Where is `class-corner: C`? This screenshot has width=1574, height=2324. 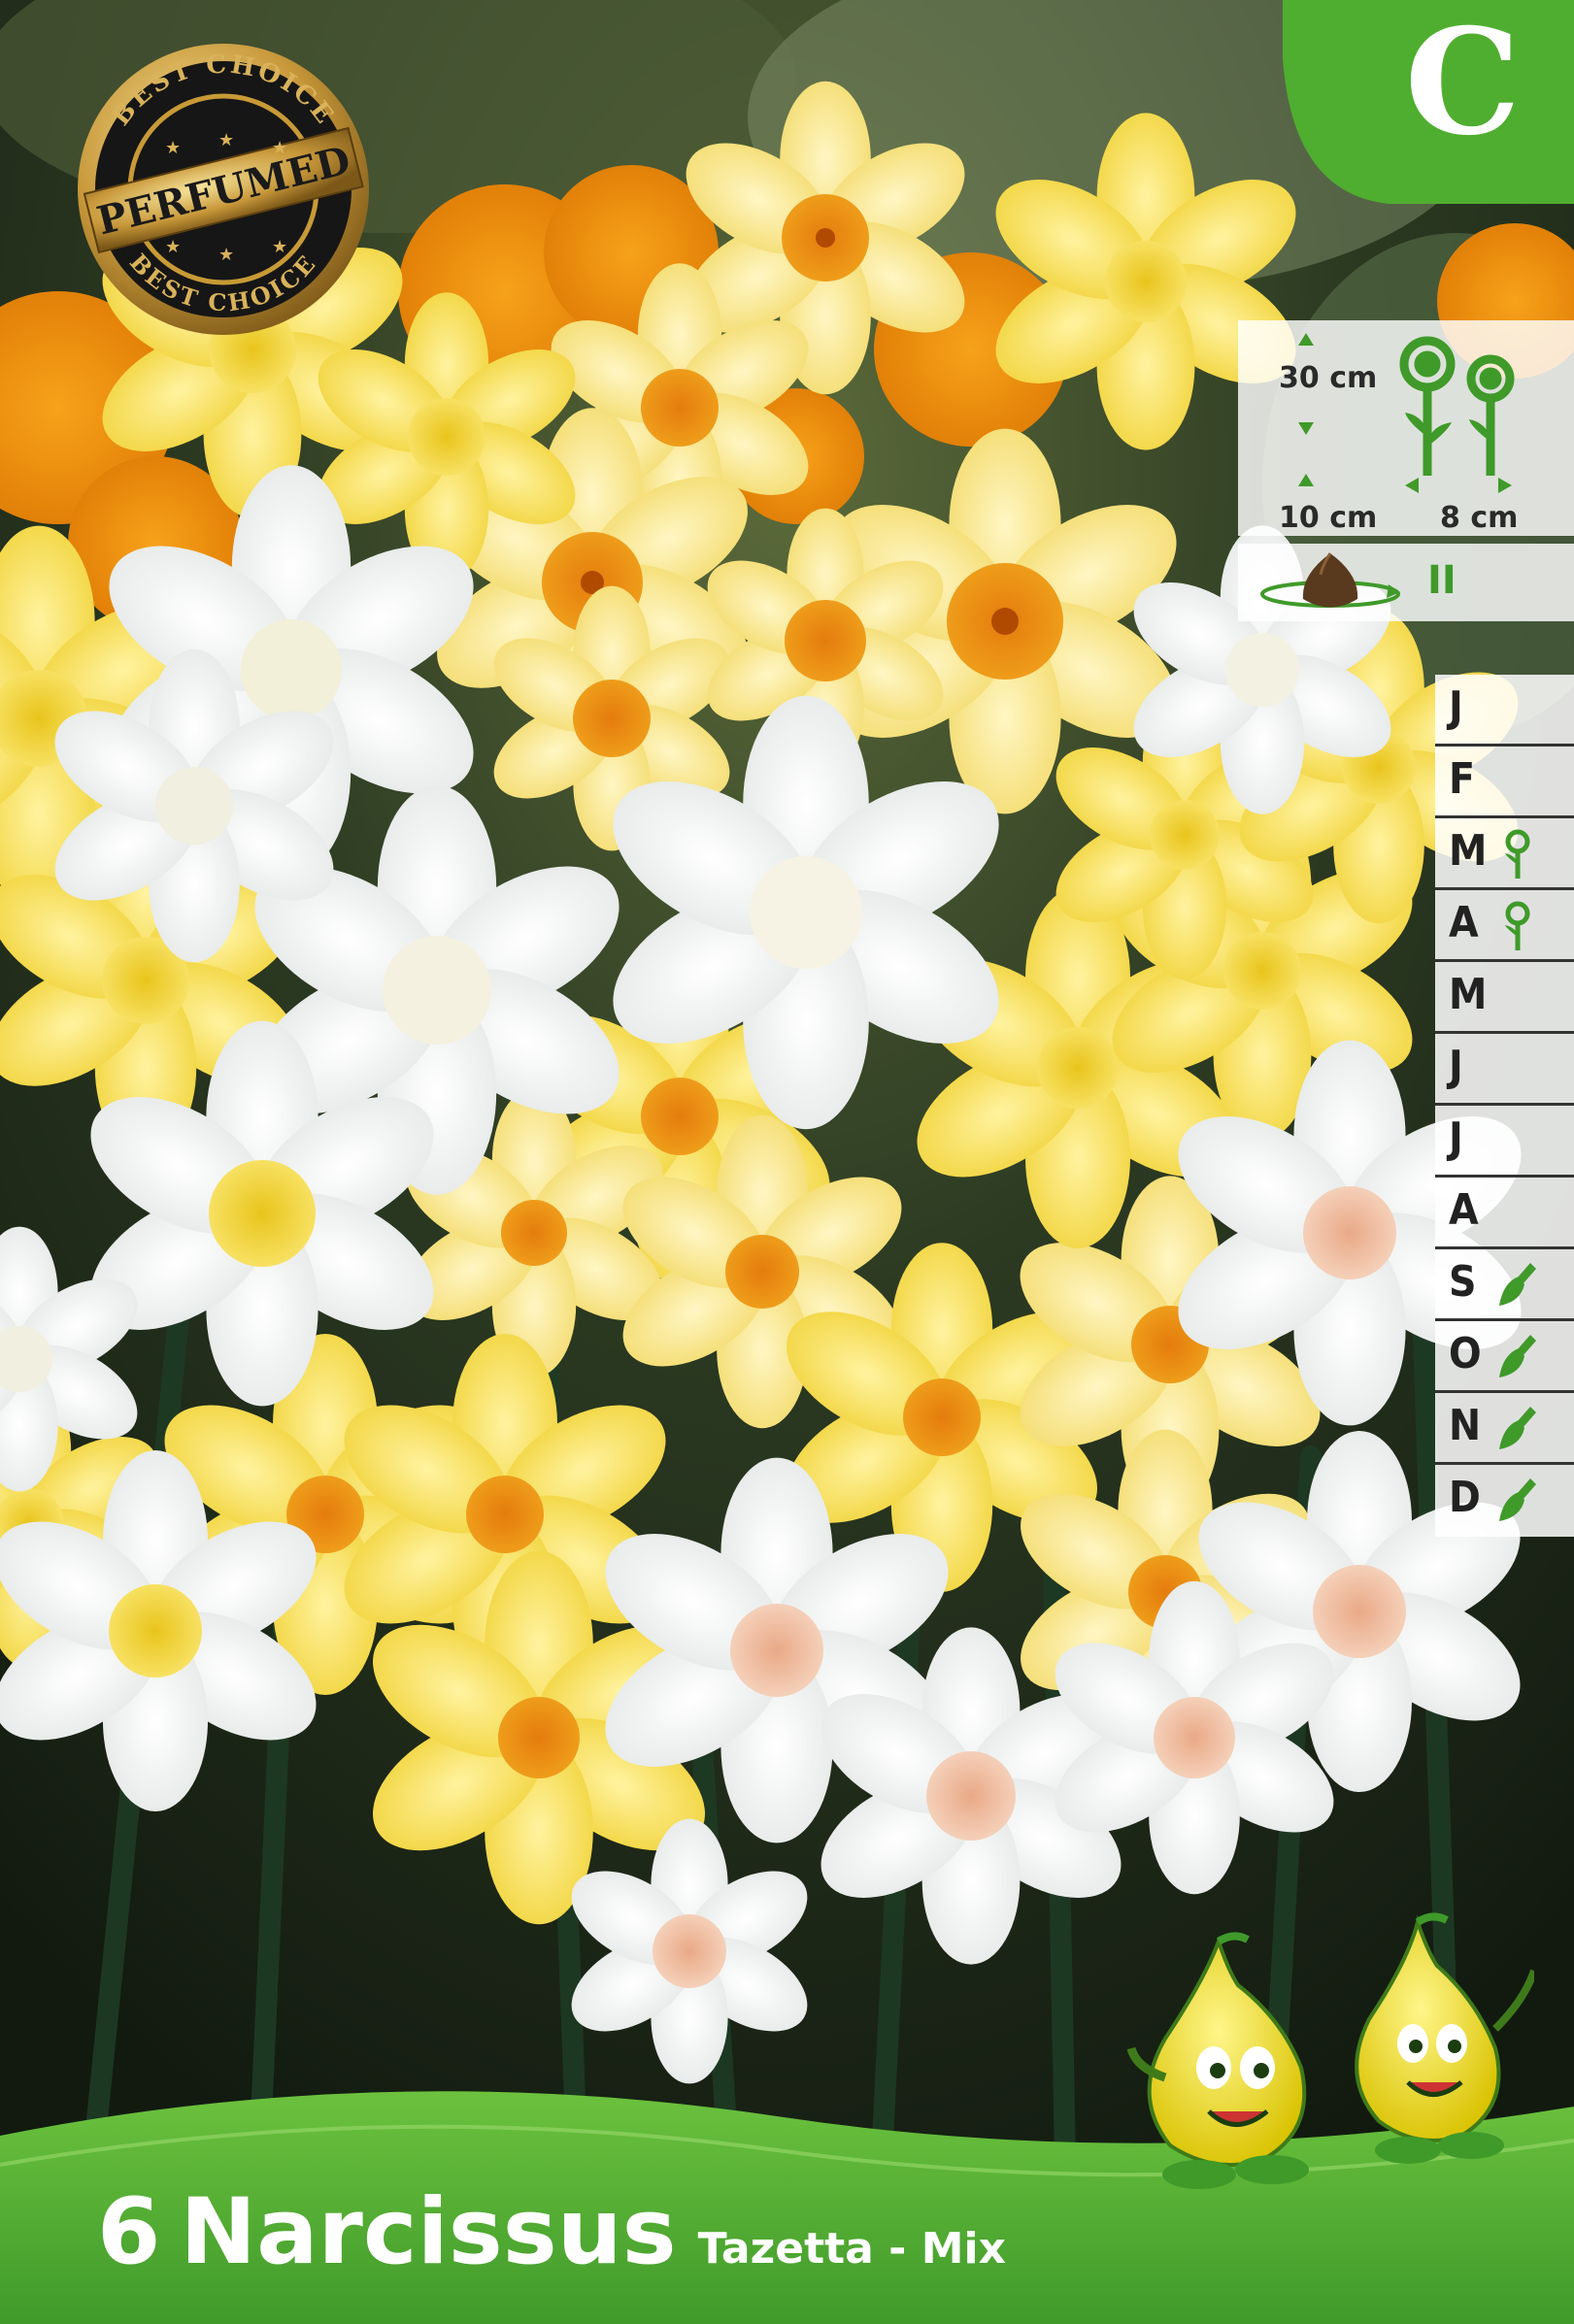
class-corner: C is located at coordinates (1428, 102).